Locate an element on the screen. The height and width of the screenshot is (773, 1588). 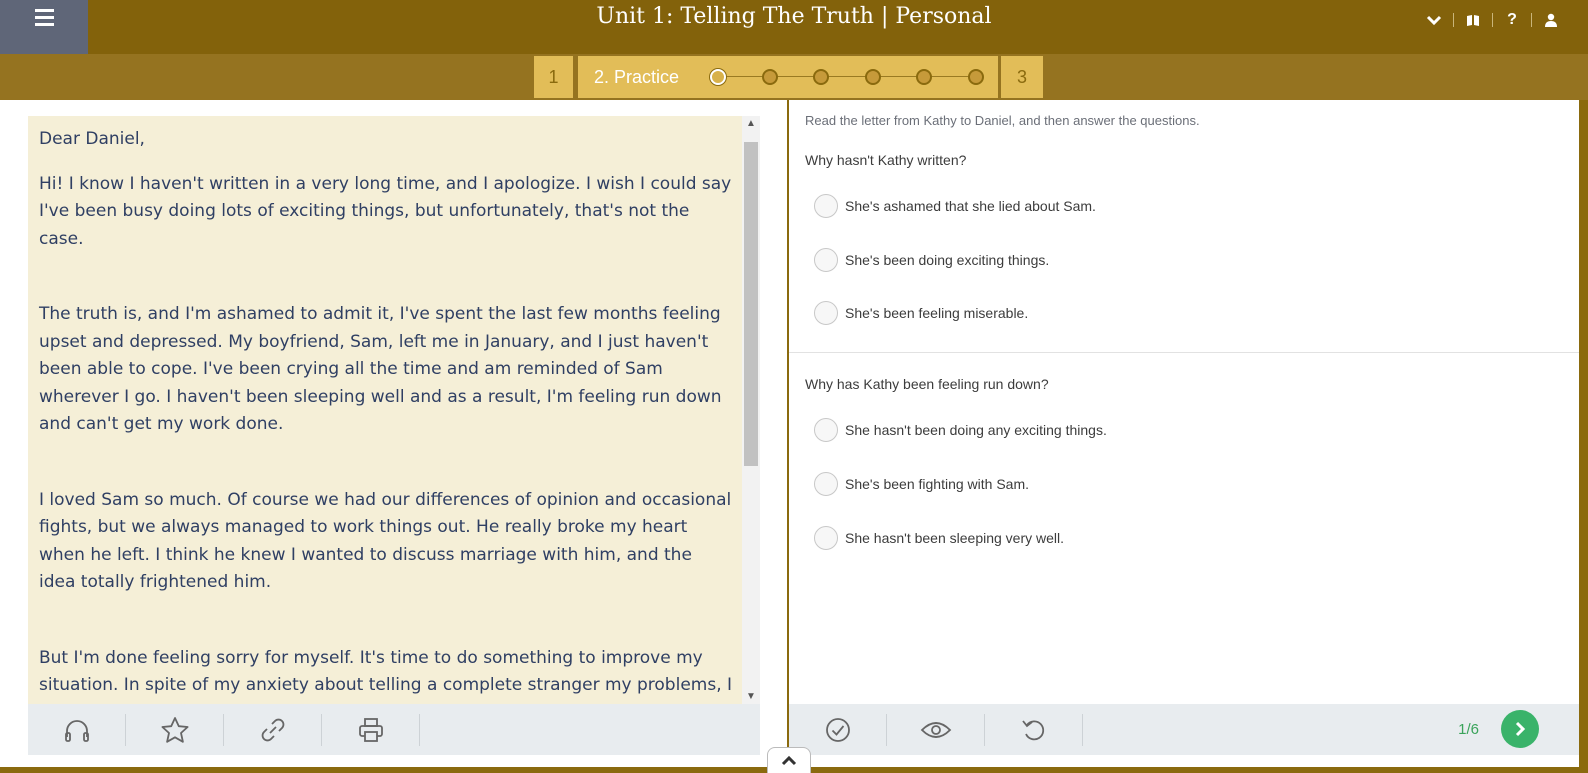
option-label: She's been feeling miserable. is located at coordinates (937, 313).